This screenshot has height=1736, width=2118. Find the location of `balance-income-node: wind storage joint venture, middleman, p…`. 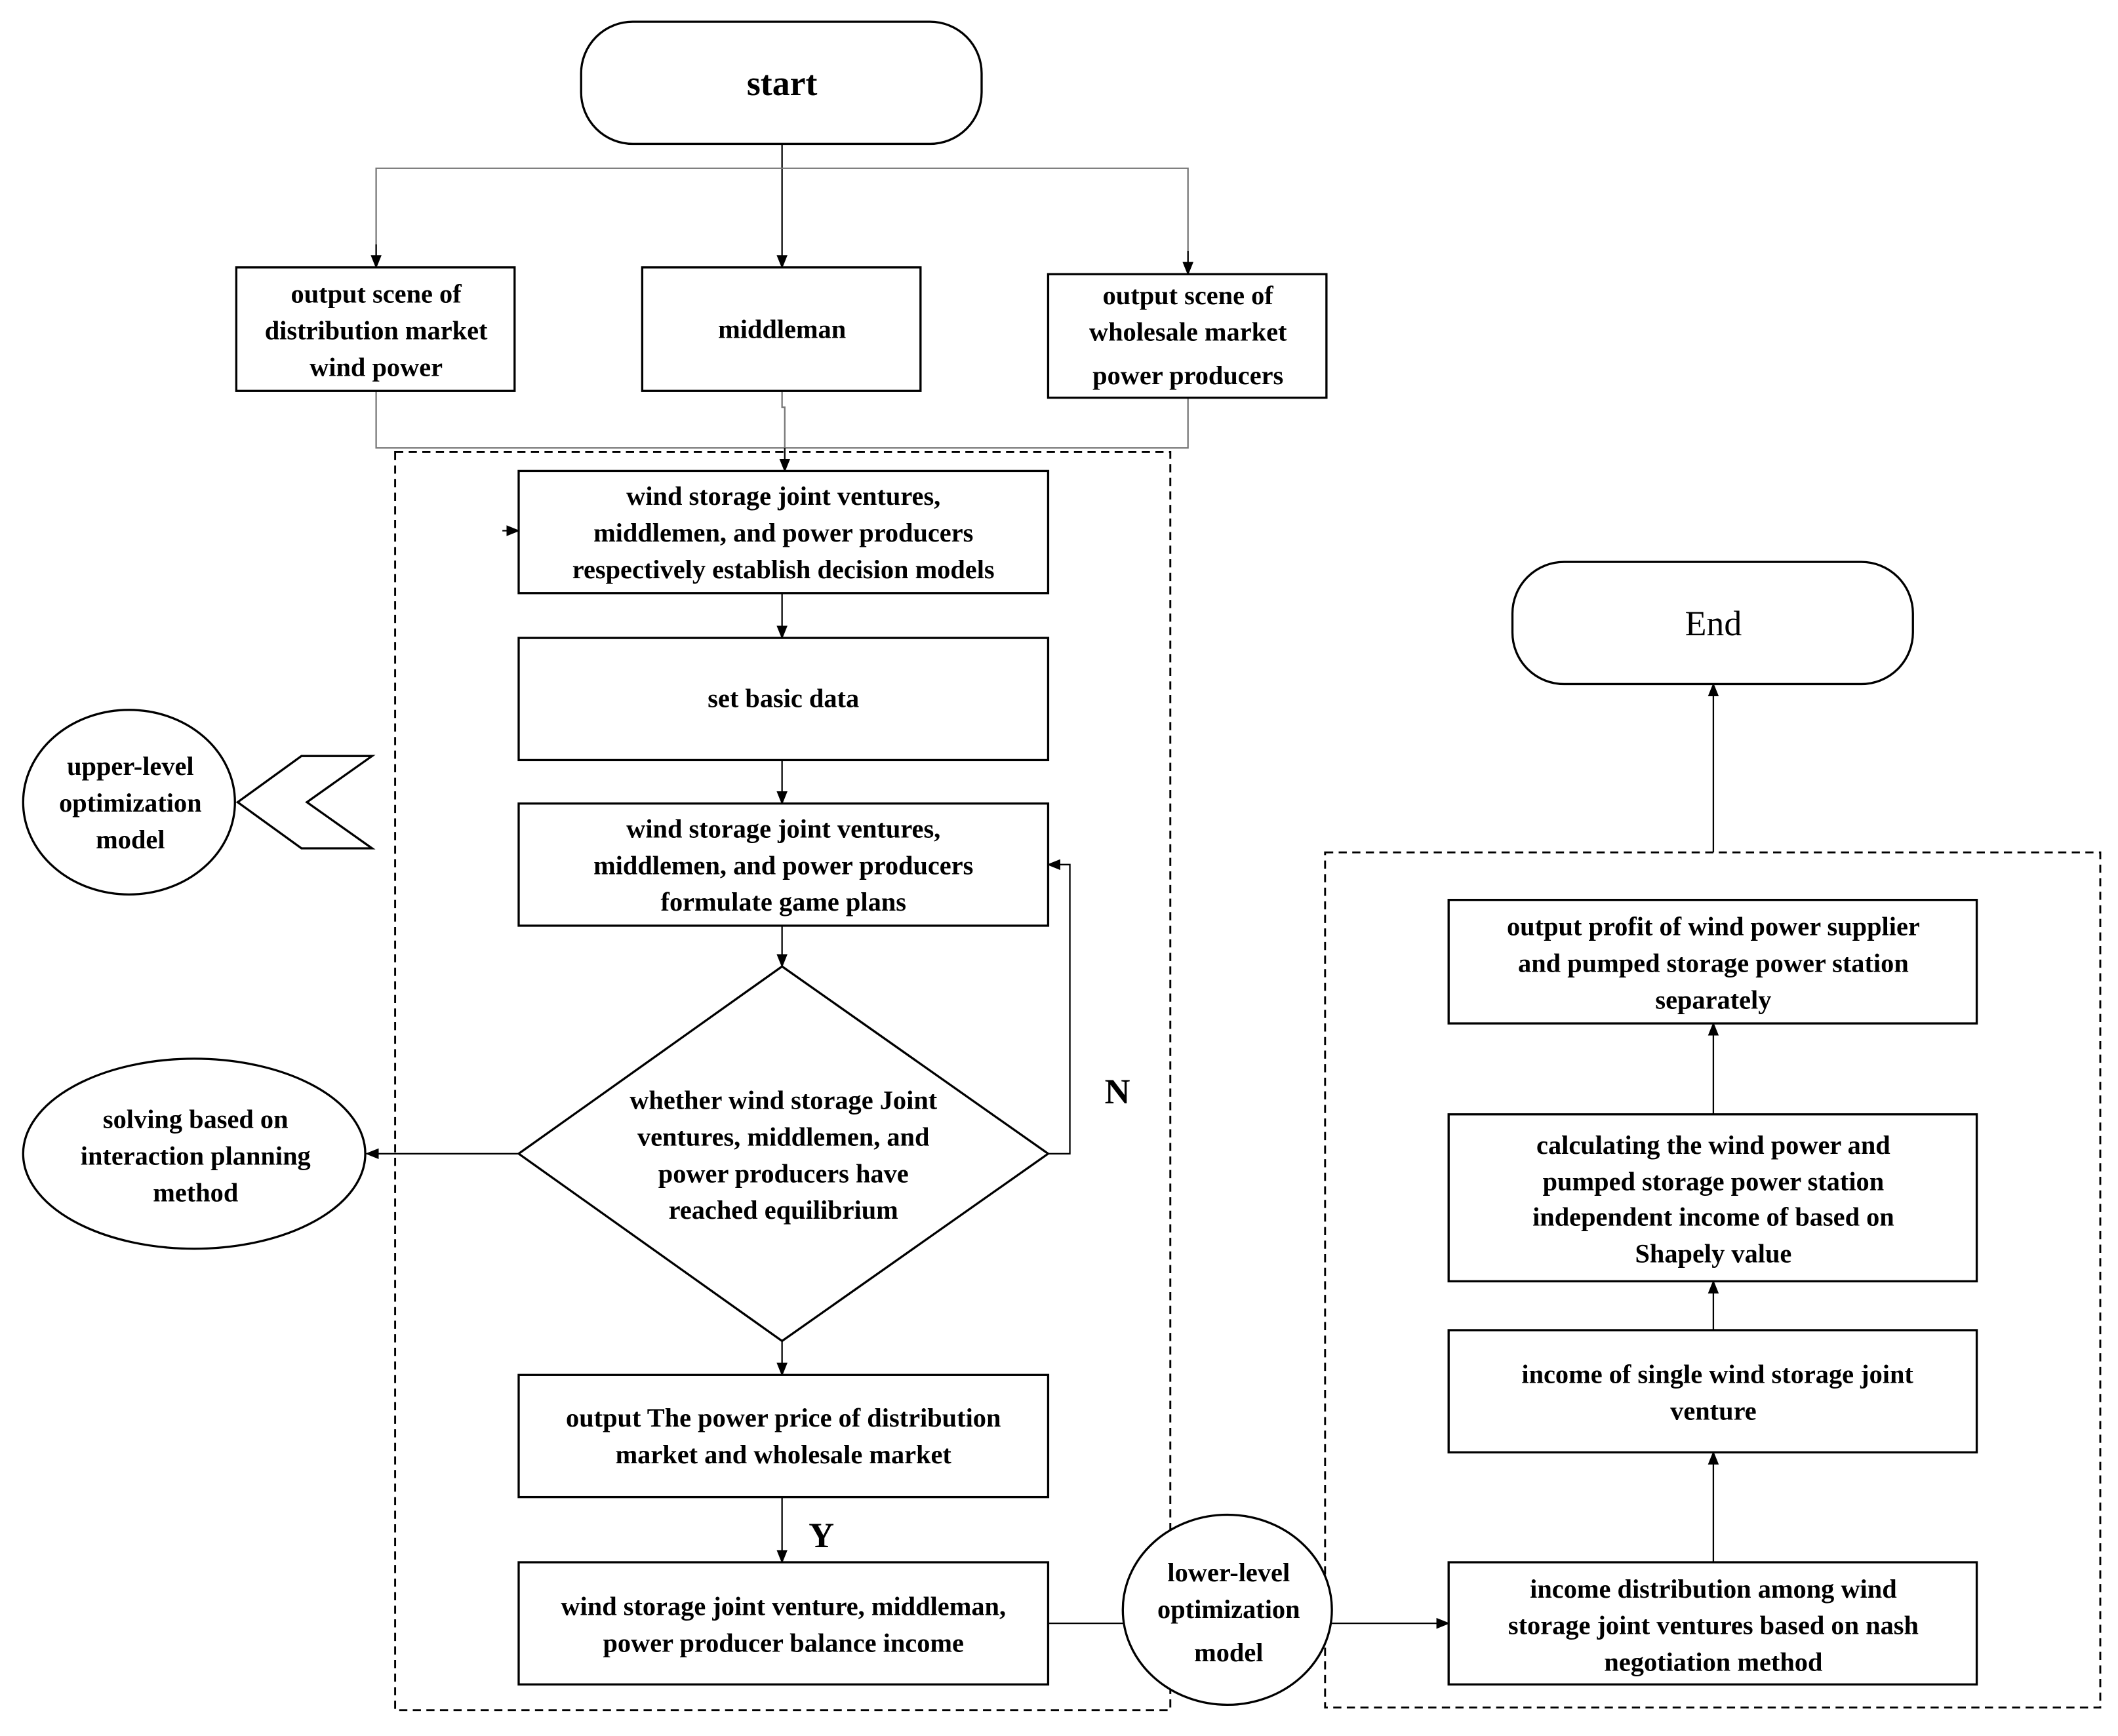

balance-income-node: wind storage joint venture, middleman, p… is located at coordinates (783, 1623).